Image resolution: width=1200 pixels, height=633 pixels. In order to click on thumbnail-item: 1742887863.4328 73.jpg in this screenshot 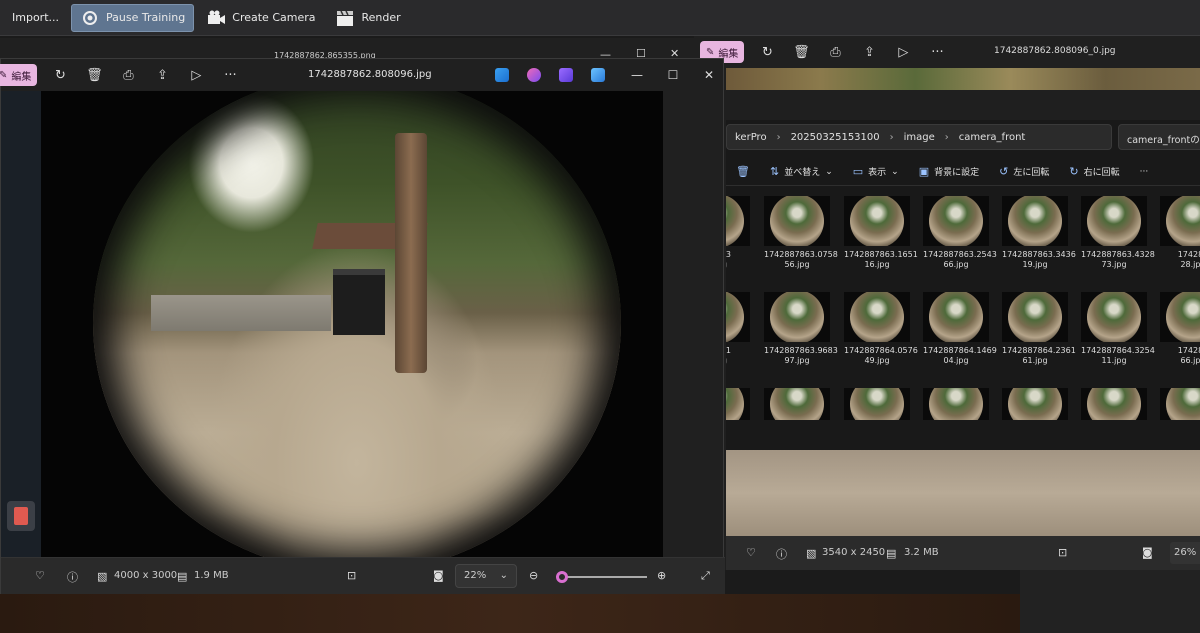, I will do `click(1118, 233)`.